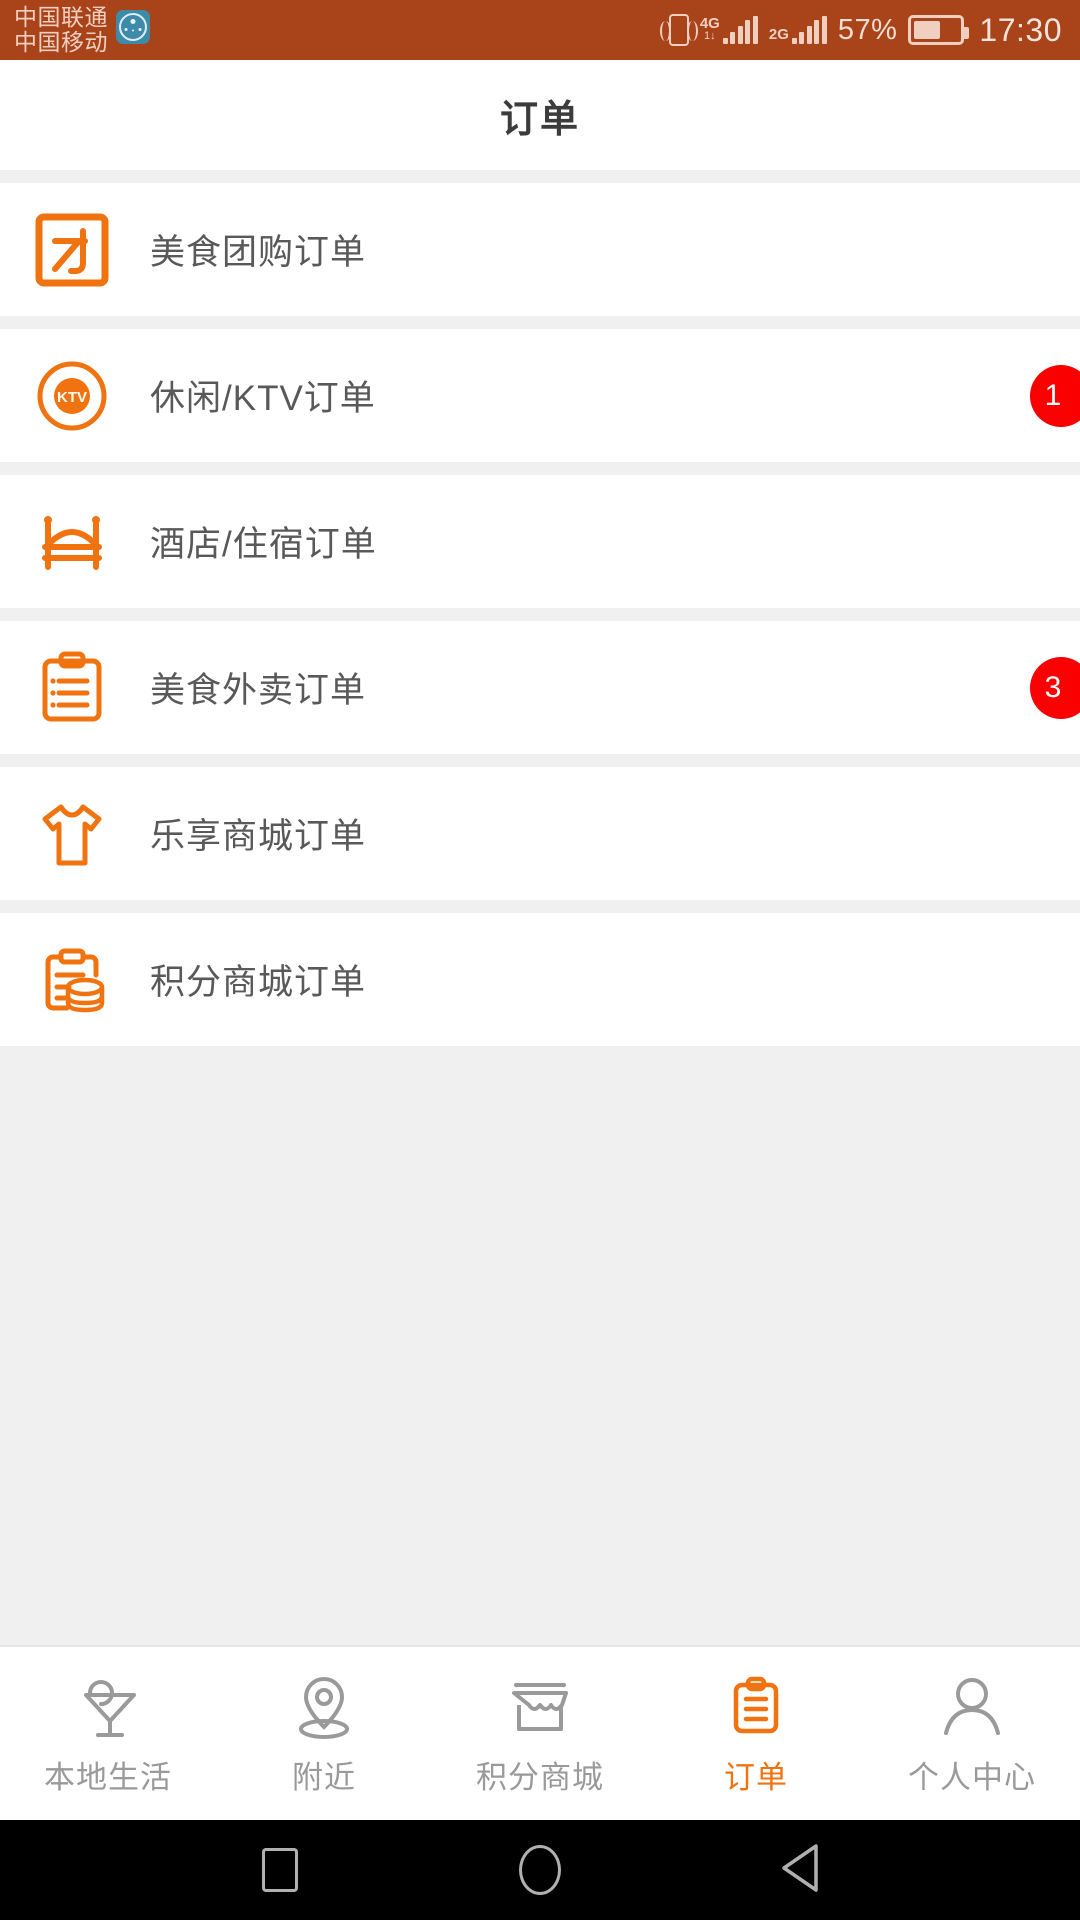  What do you see at coordinates (72, 980) in the screenshot?
I see `points-coins-icon` at bounding box center [72, 980].